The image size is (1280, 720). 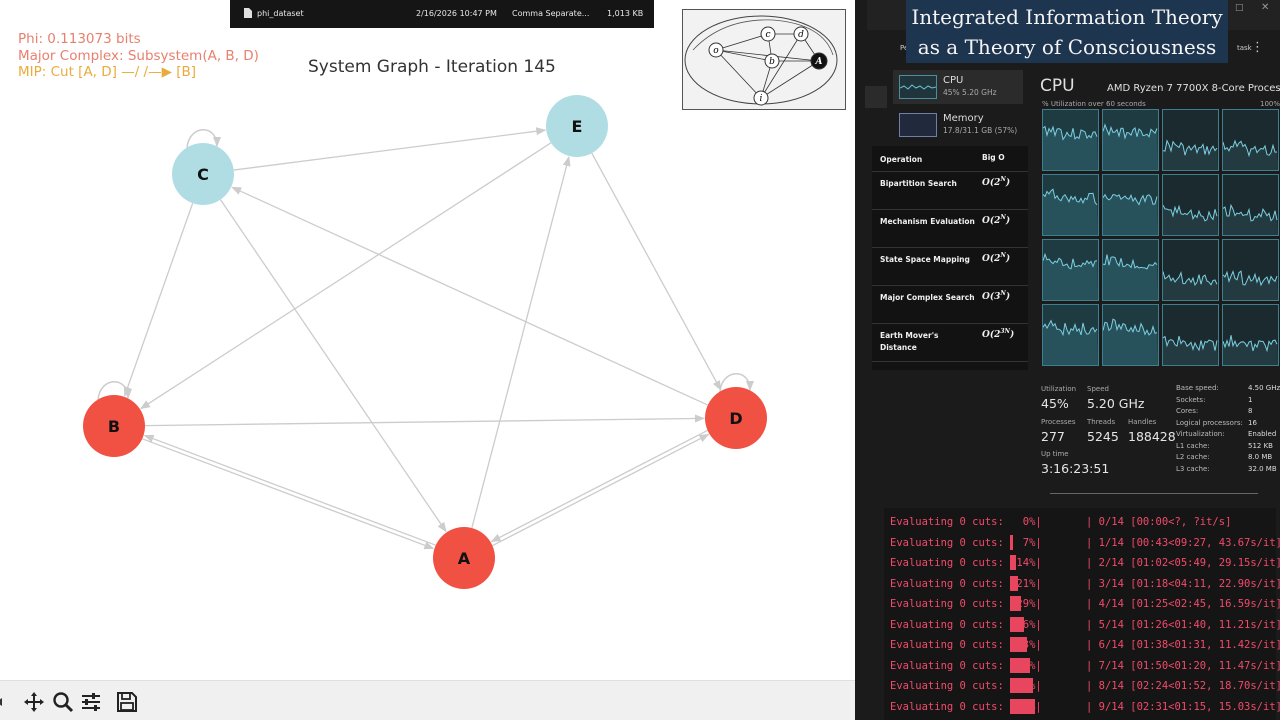 What do you see at coordinates (63, 702) in the screenshot?
I see `zoom-icon` at bounding box center [63, 702].